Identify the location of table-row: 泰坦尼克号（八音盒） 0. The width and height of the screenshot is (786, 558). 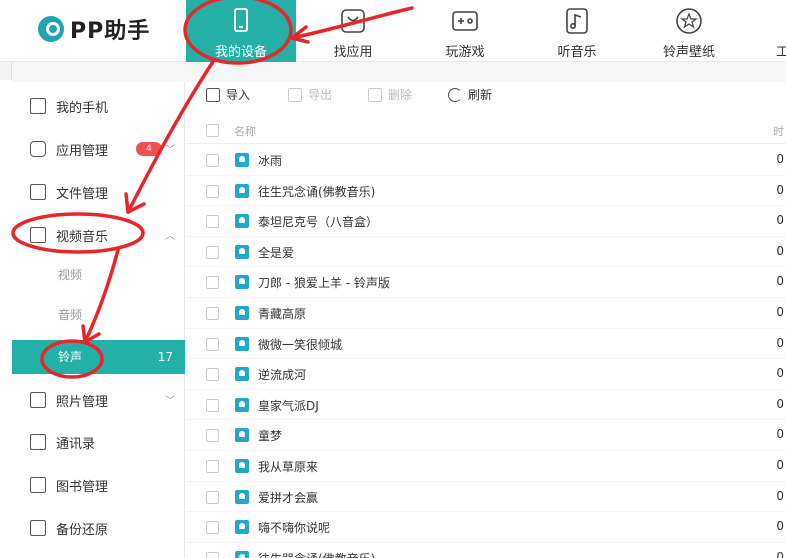
(486, 221).